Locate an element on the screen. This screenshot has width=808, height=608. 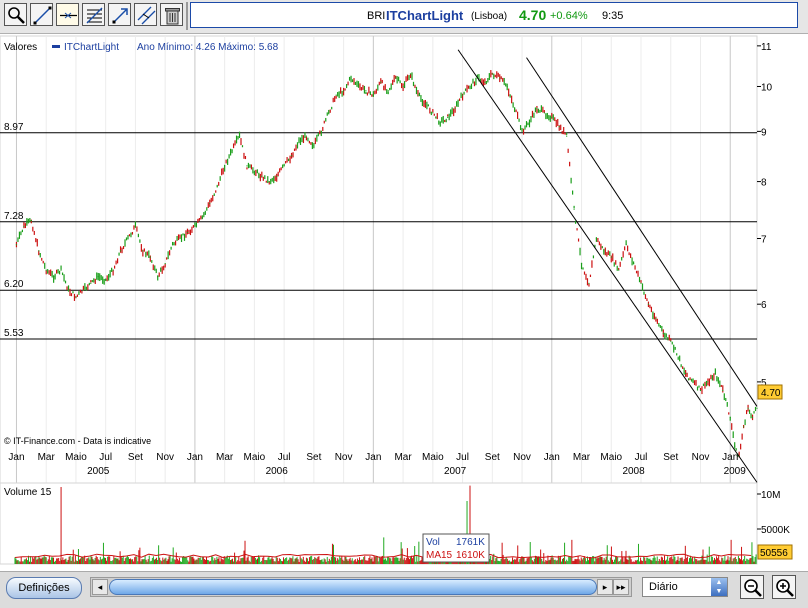
x-year-label: 2006 is located at coordinates (277, 471).